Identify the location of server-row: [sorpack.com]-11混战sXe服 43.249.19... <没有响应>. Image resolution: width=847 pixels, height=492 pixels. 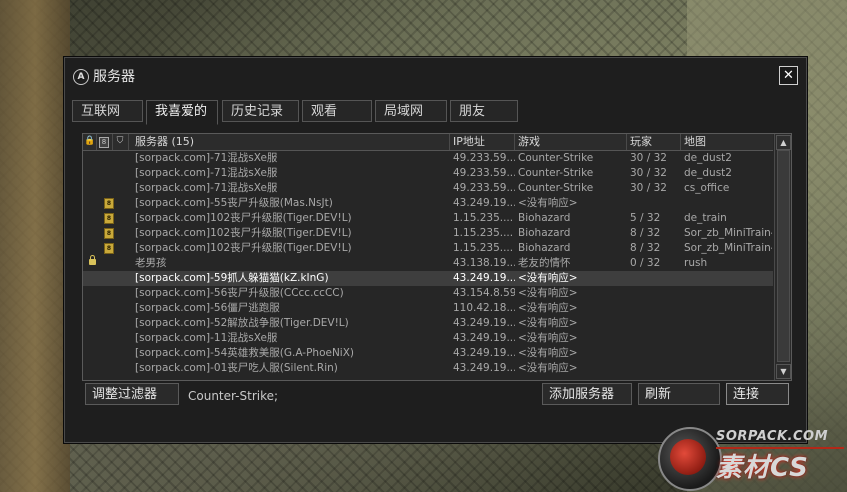
(428, 338).